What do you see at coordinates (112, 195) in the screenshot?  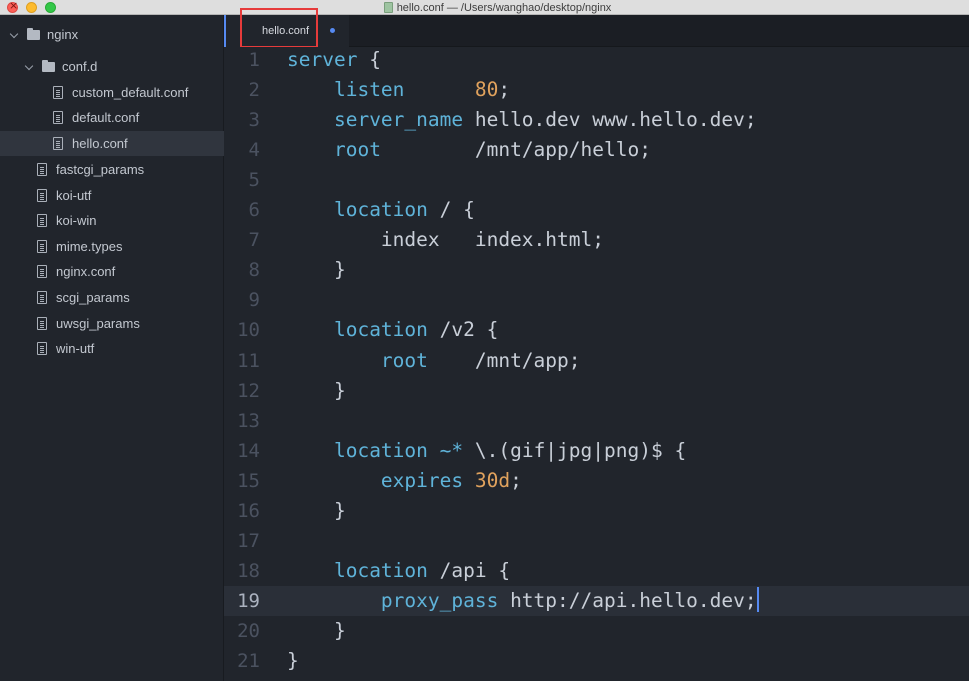 I see `tree-file: koi-utf` at bounding box center [112, 195].